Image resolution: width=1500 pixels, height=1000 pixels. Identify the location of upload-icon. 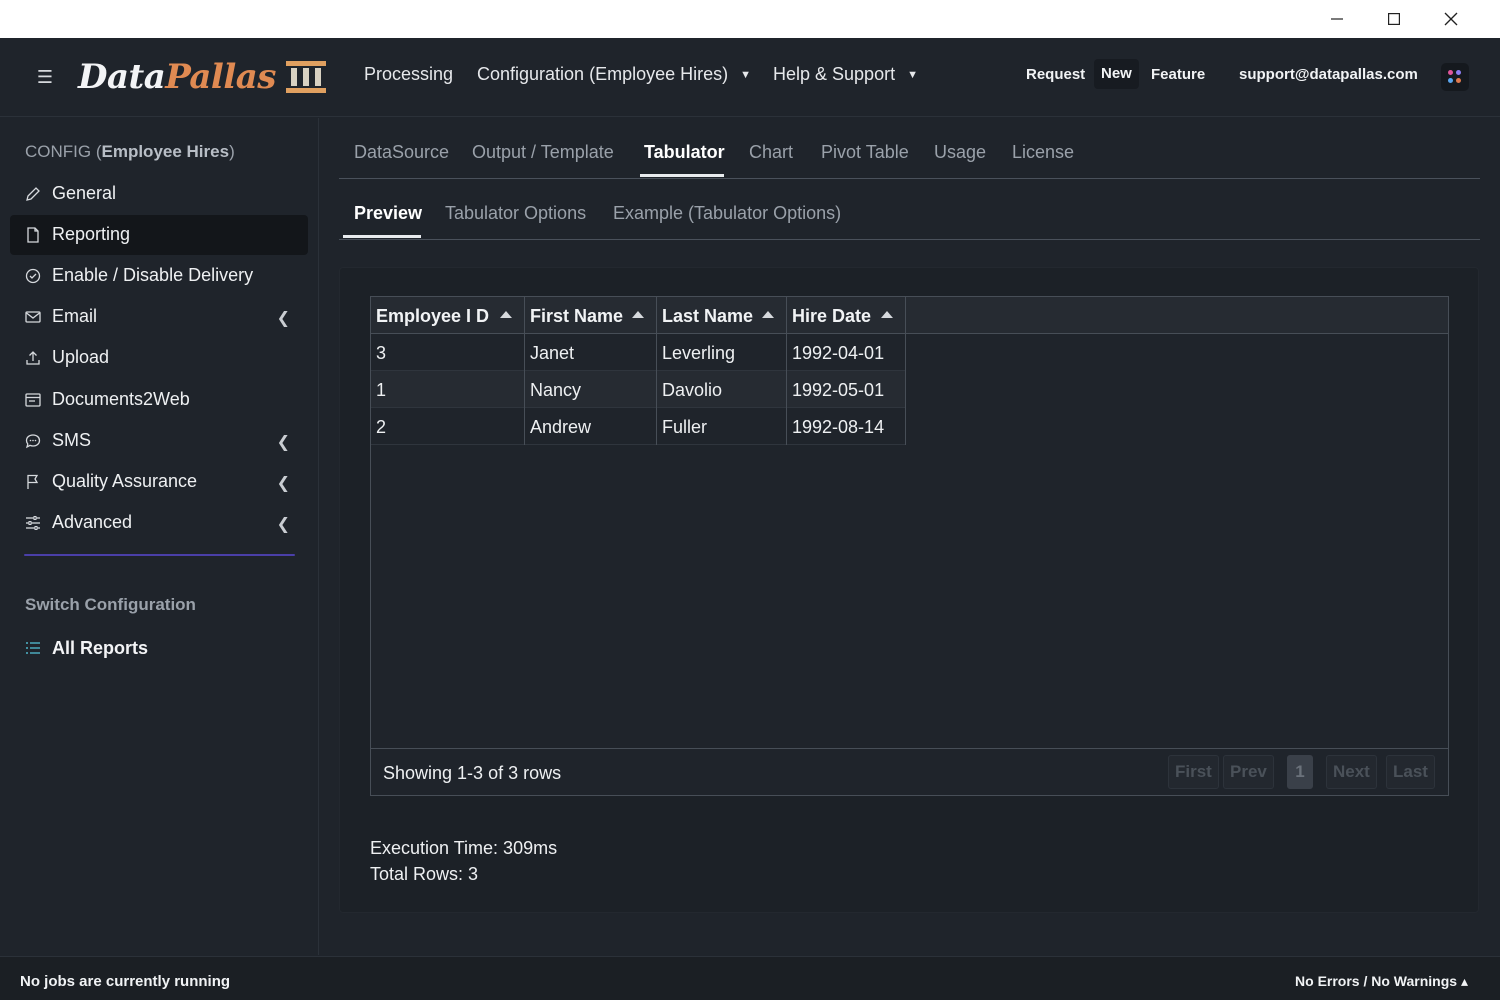
(33, 358).